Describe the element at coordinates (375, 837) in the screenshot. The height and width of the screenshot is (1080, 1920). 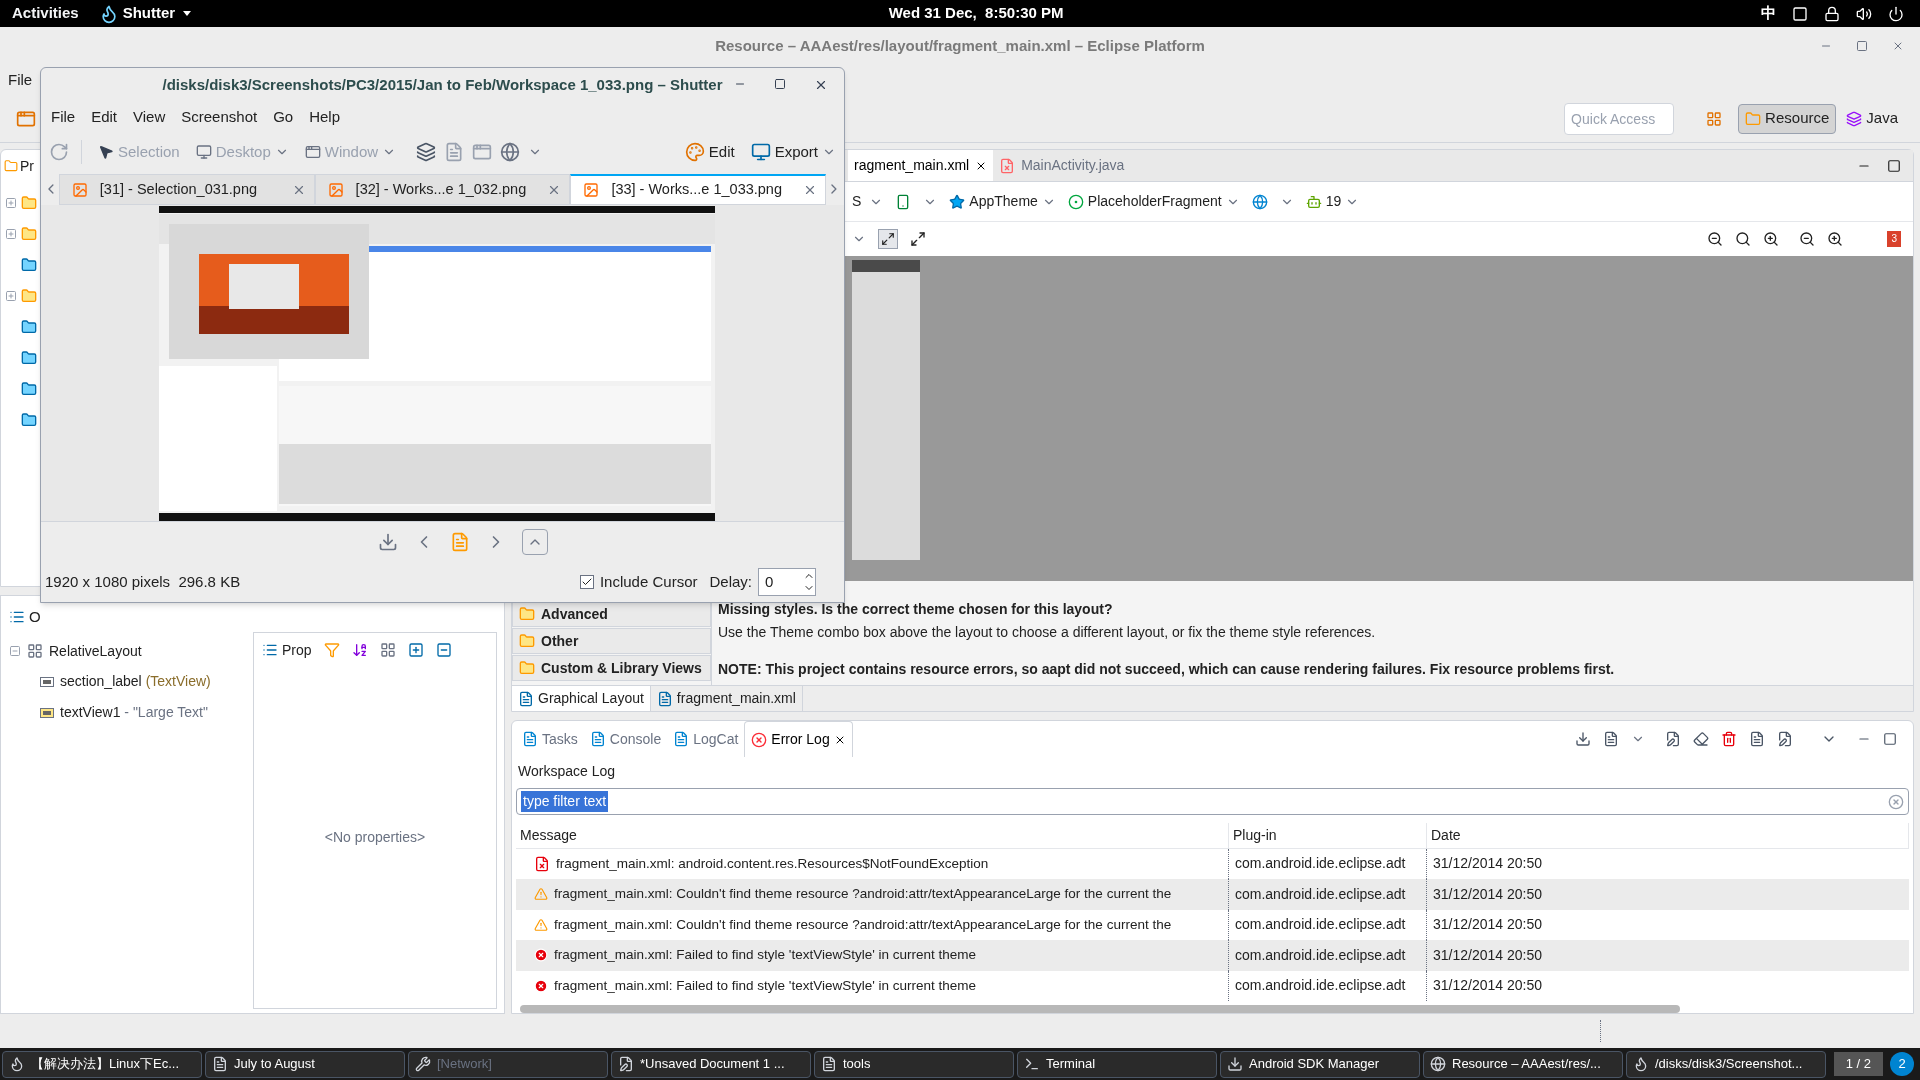
I see `empty-message: <No properties>` at that location.